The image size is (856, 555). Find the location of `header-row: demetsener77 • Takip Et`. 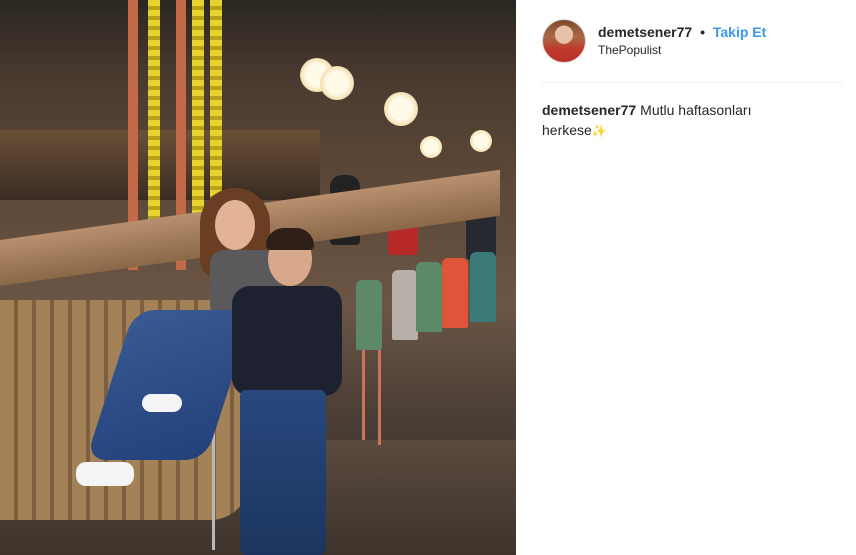

header-row: demetsener77 • Takip Et is located at coordinates (682, 32).